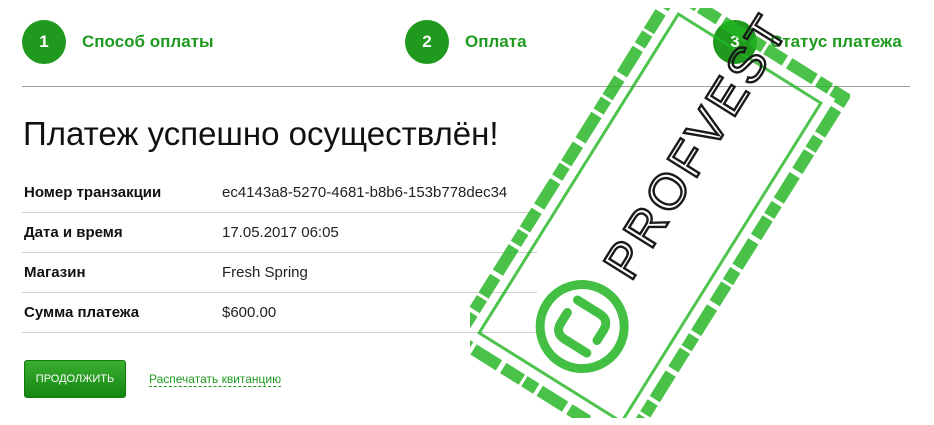 This screenshot has height=425, width=934. I want to click on steps-divider, so click(466, 86).